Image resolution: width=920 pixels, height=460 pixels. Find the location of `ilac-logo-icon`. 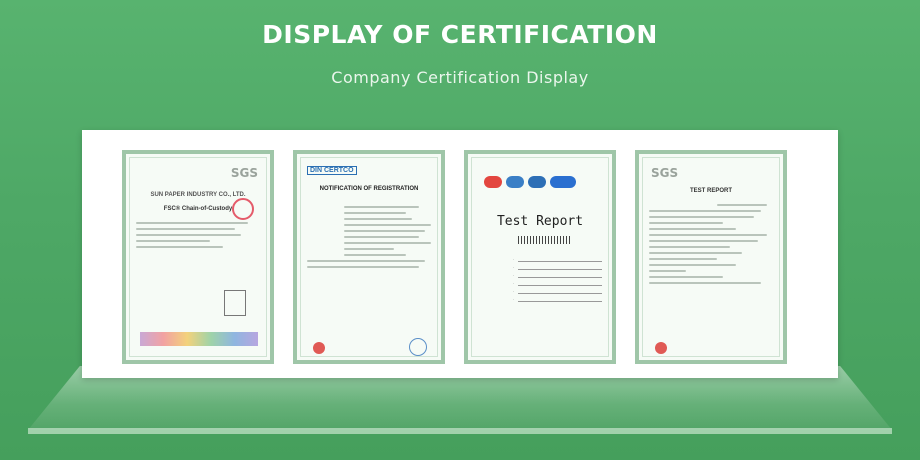

ilac-logo-icon is located at coordinates (515, 182).